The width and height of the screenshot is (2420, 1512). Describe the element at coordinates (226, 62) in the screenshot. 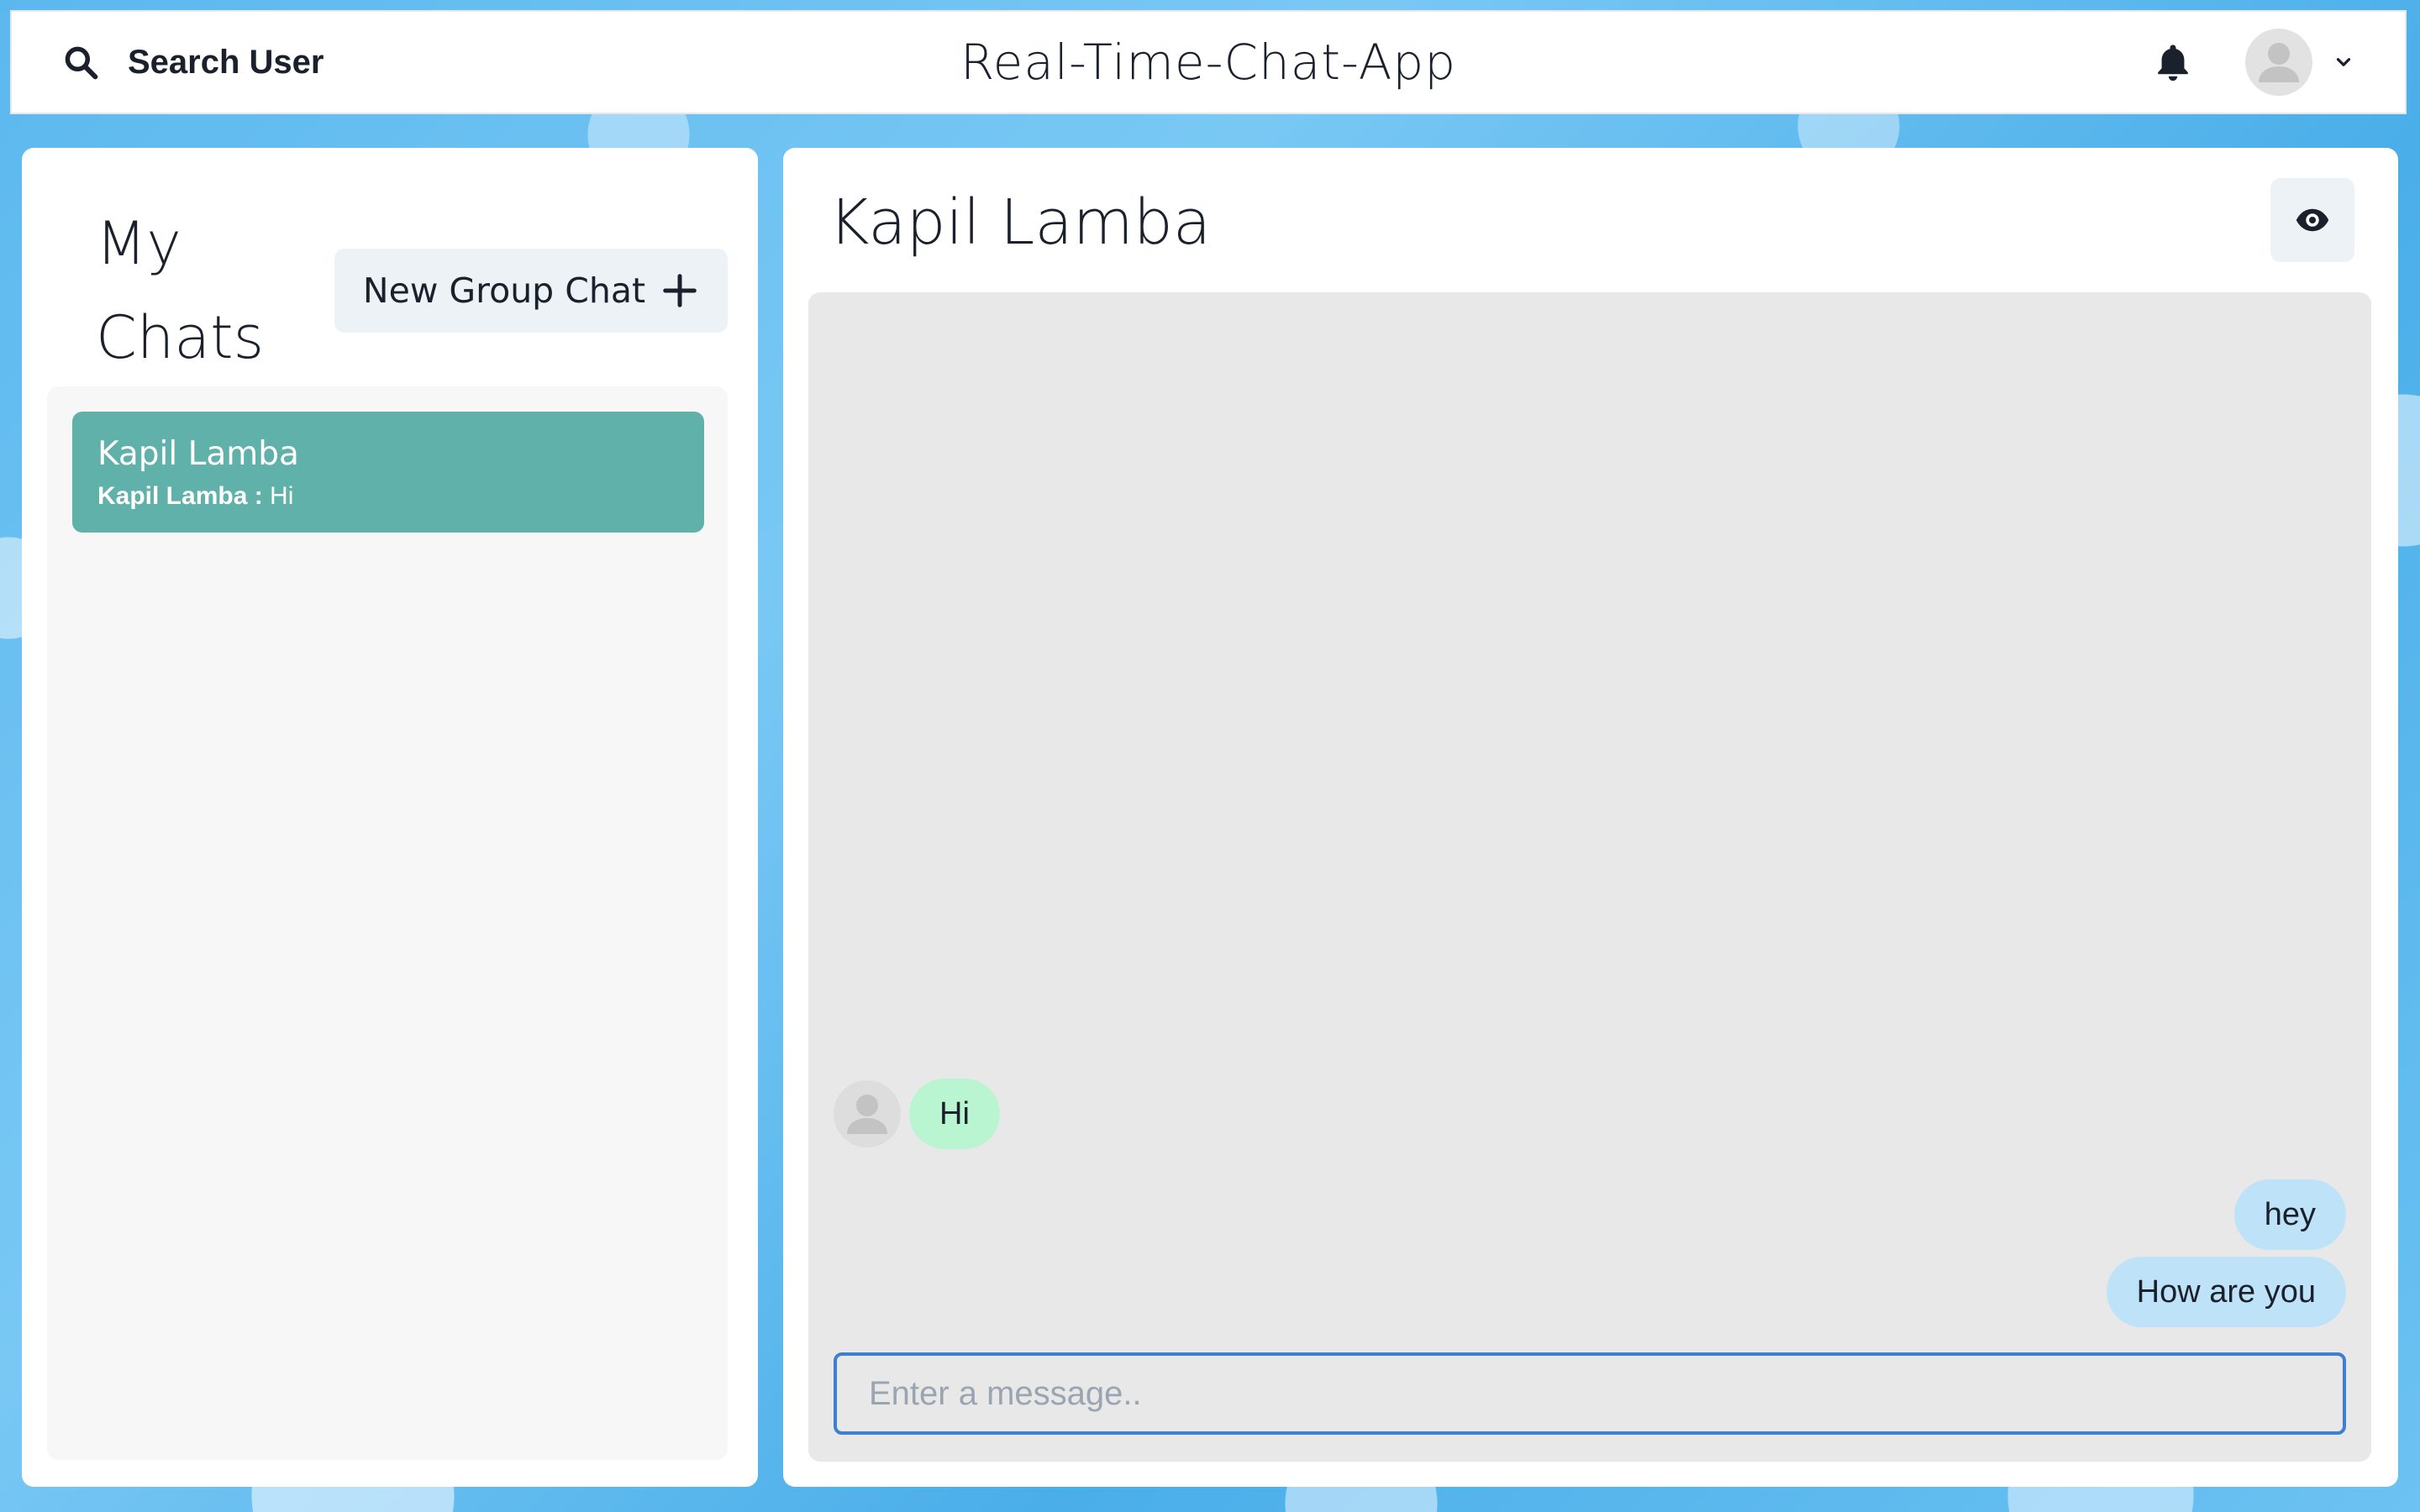

I see `search-user-label: Search User` at that location.